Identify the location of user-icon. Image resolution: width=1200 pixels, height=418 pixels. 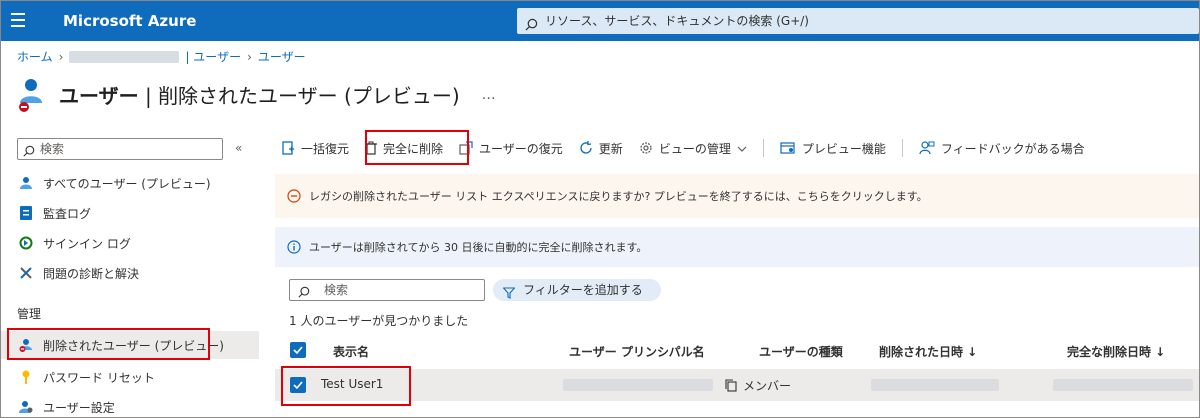
(26, 183).